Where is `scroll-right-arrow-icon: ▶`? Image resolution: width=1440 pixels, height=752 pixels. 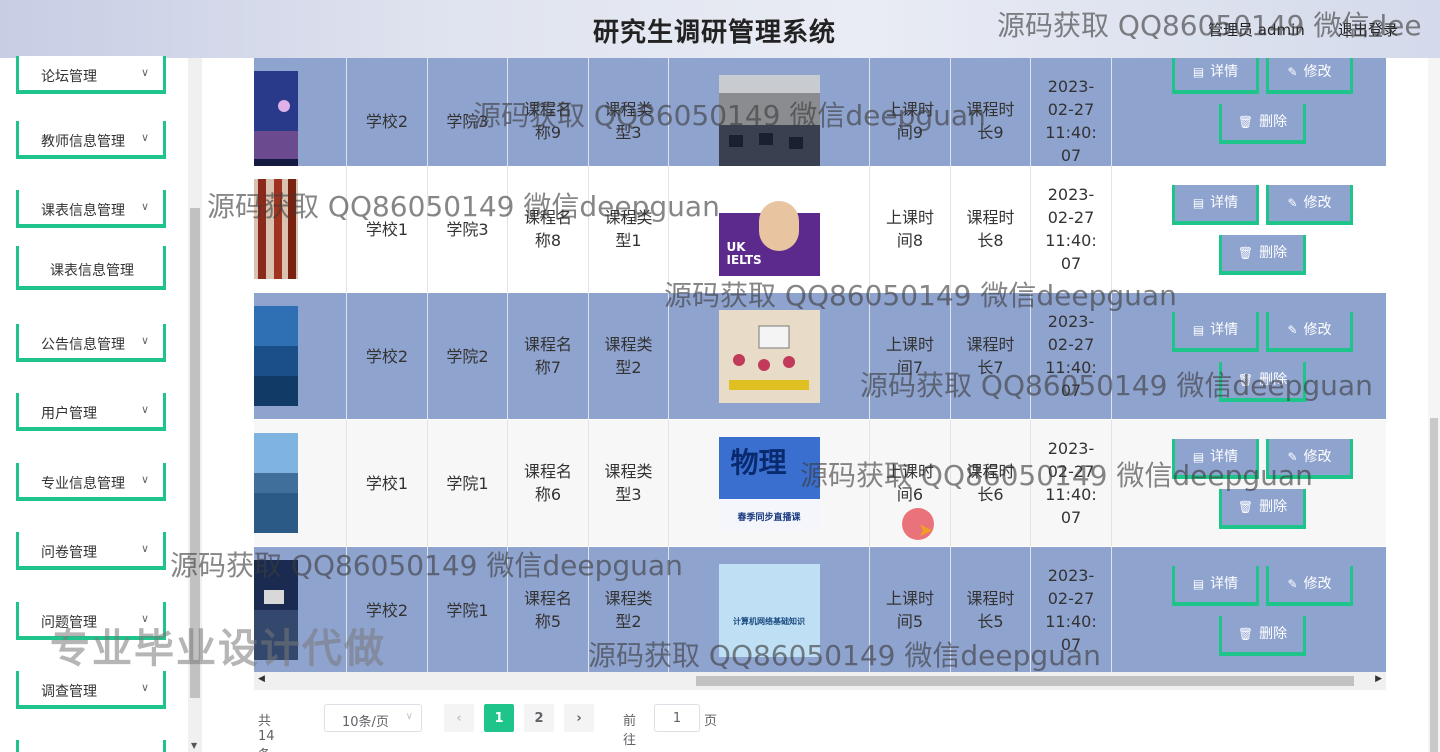 scroll-right-arrow-icon: ▶ is located at coordinates (1378, 679).